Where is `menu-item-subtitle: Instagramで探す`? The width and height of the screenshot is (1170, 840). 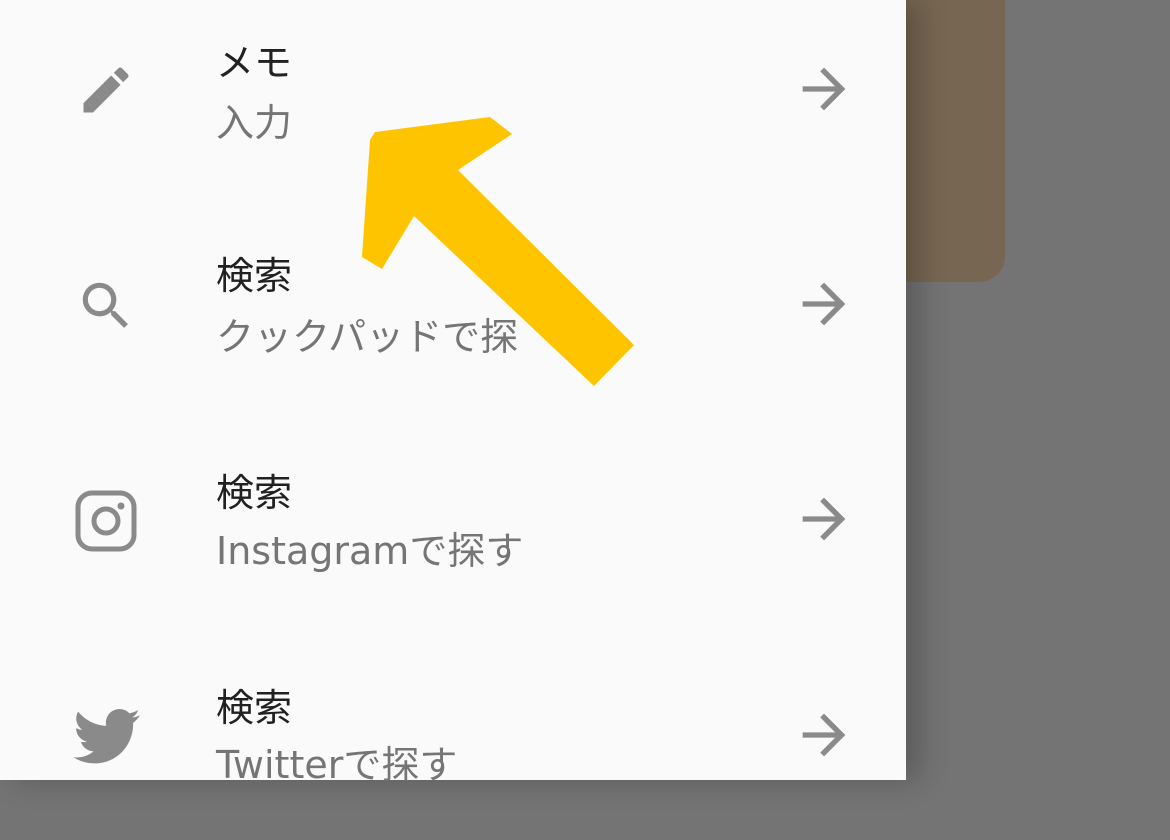
menu-item-subtitle: Instagramで探す is located at coordinates (370, 551).